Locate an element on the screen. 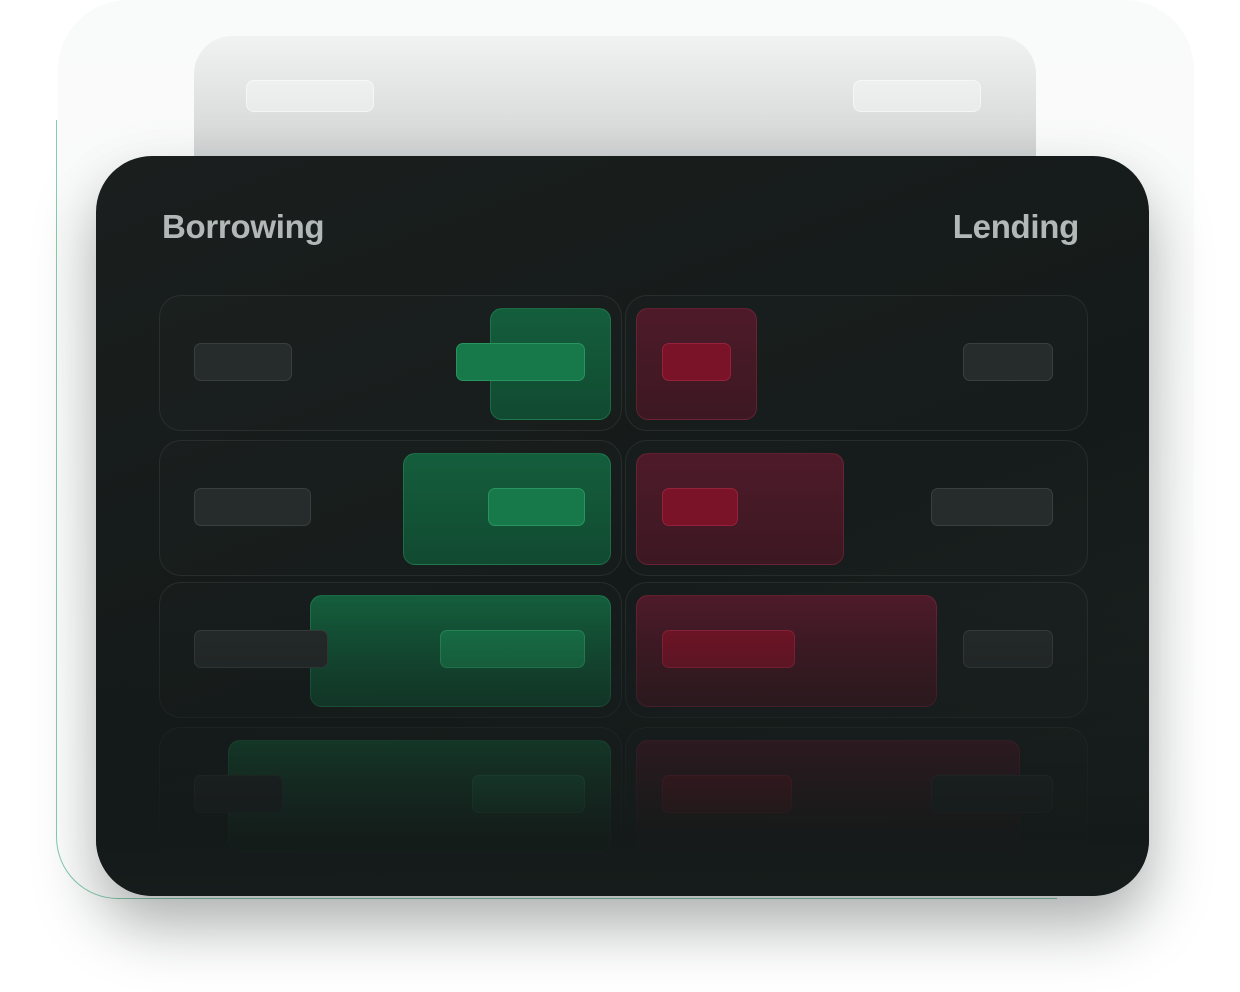 This screenshot has height=992, width=1240. lending-title: Lending is located at coordinates (1016, 226).